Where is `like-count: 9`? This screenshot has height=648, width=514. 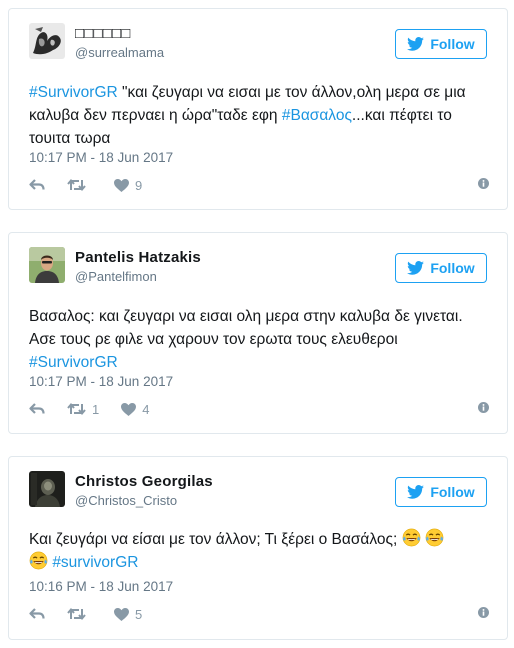
like-count: 9 is located at coordinates (139, 185).